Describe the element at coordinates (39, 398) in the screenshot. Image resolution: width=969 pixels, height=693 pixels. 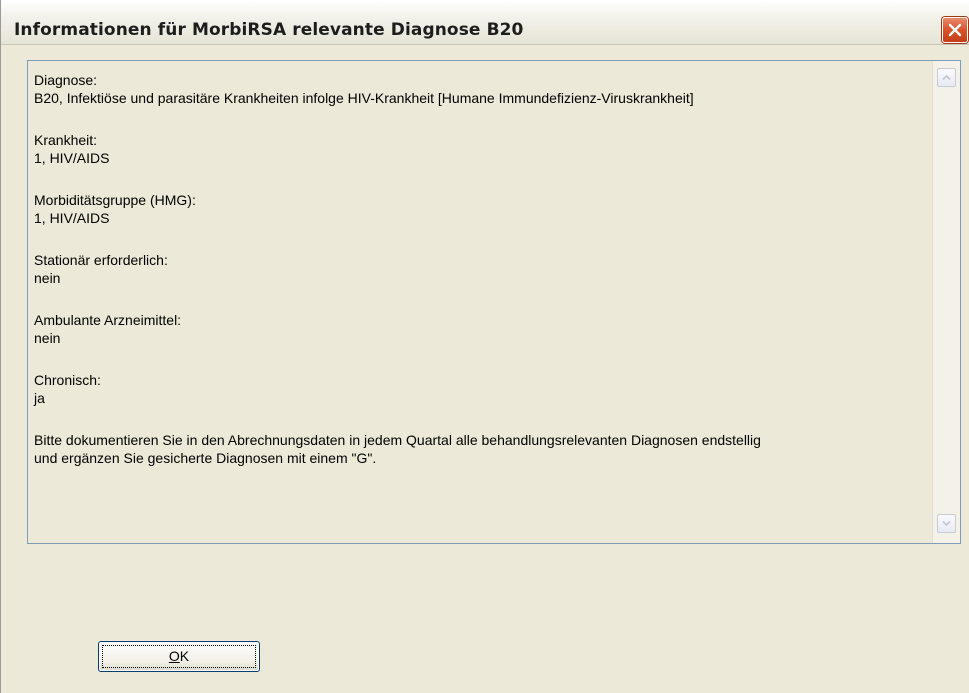
I see `chronisch-value: ja` at that location.